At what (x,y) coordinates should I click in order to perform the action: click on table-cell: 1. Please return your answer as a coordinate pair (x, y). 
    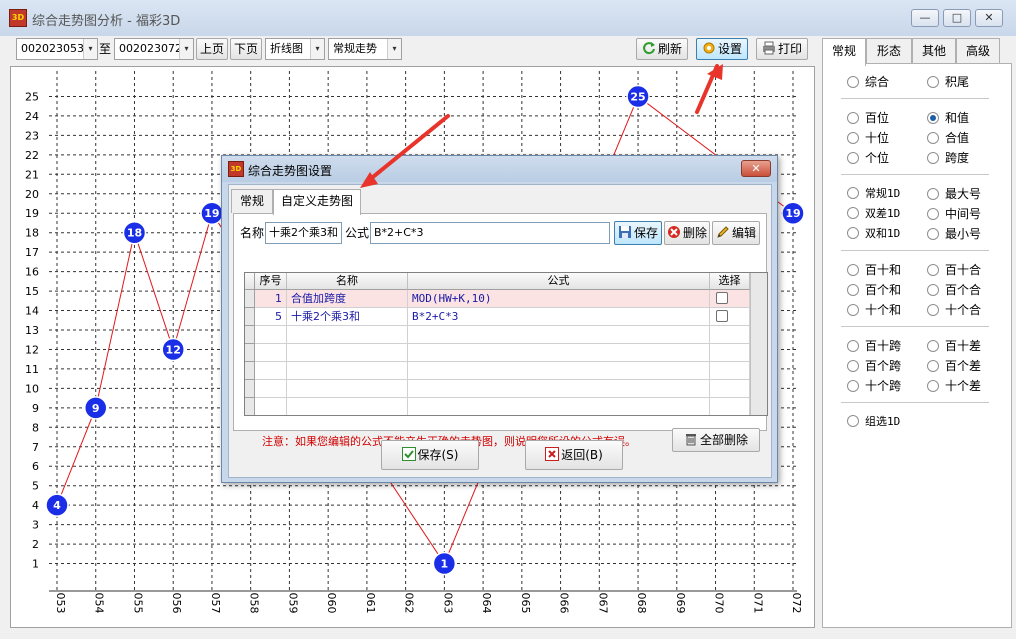
    Looking at the image, I should click on (271, 299).